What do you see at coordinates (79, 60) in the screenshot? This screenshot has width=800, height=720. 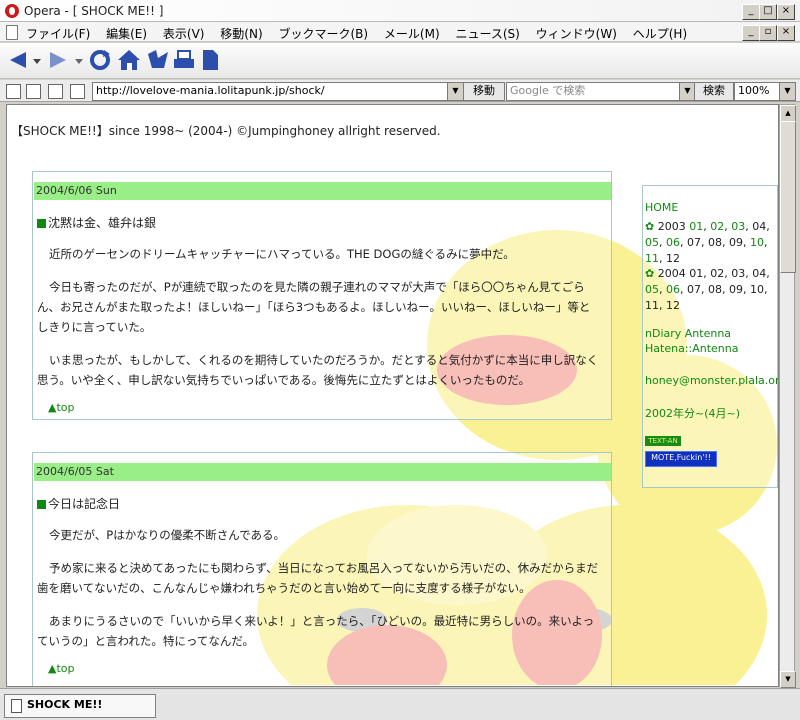 I see `forward-dropdown-icon` at bounding box center [79, 60].